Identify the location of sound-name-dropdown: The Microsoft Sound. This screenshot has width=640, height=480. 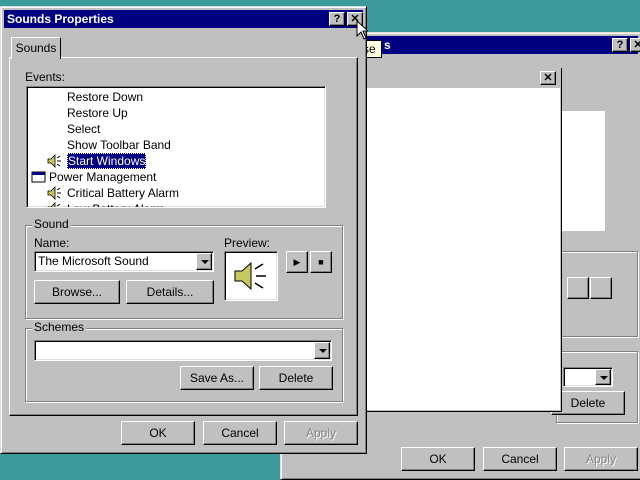
(124, 261).